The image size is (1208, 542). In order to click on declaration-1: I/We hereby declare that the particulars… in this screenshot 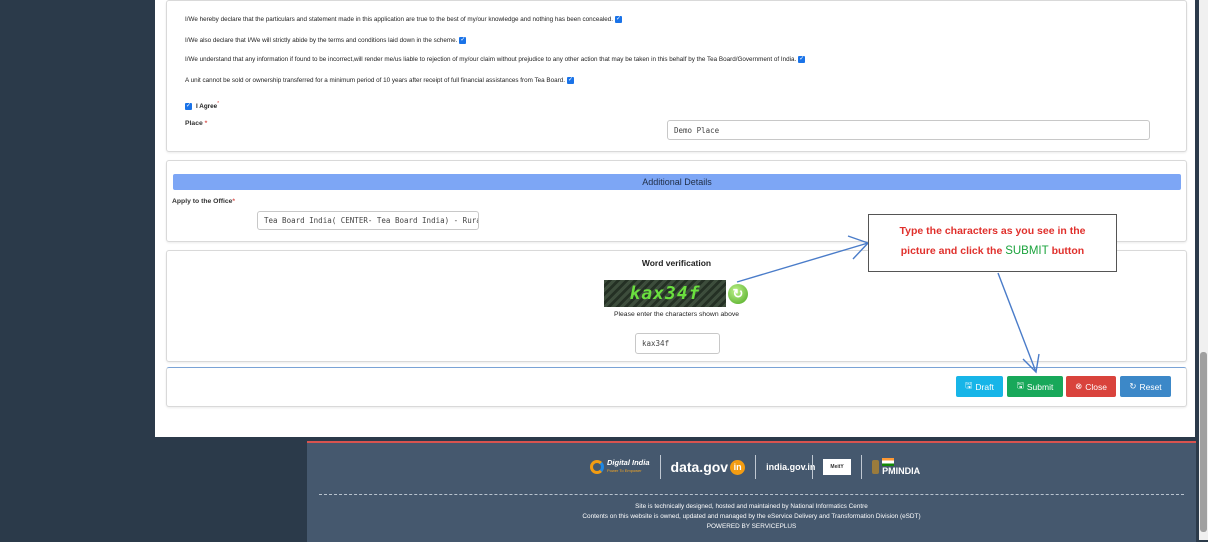, I will do `click(403, 20)`.